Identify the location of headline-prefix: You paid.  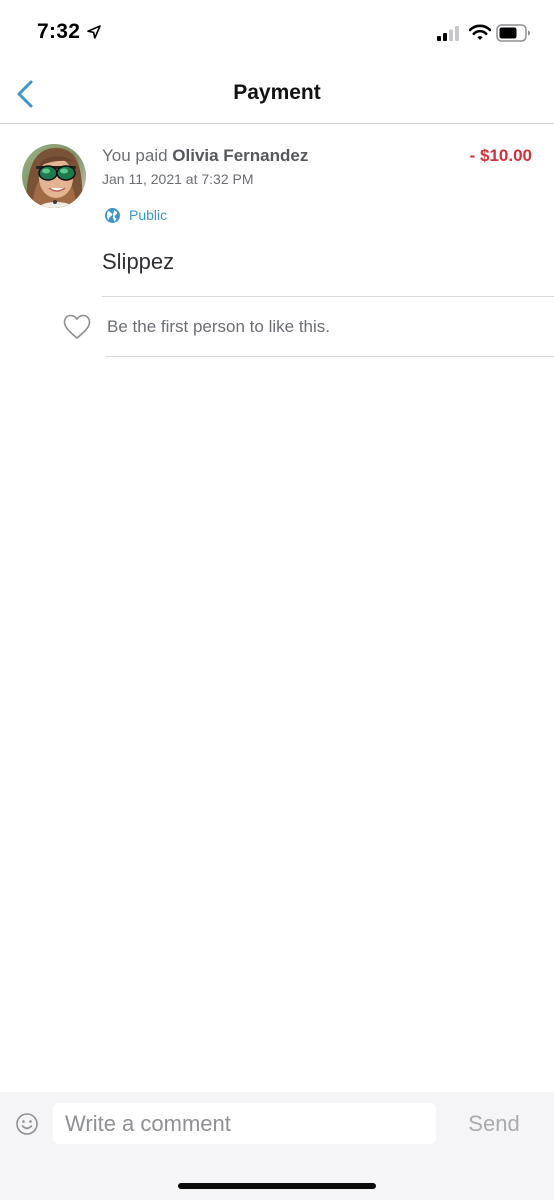
(137, 155).